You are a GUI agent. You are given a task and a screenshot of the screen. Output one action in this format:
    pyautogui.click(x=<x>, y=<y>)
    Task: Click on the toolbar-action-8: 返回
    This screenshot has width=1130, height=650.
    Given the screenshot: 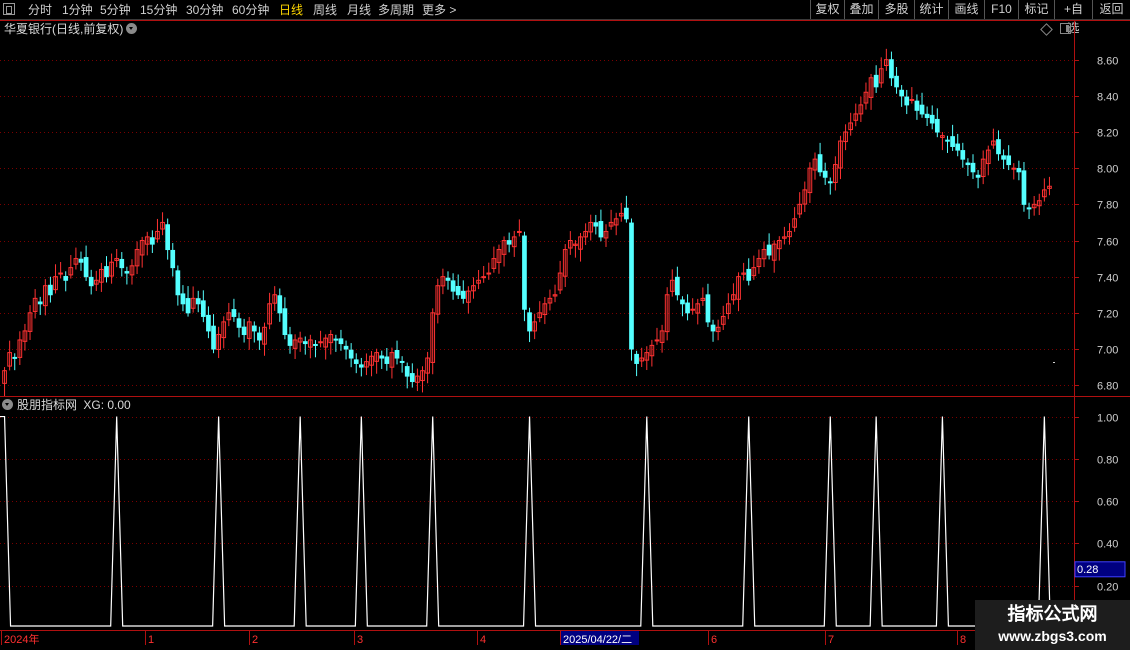 What is the action you would take?
    pyautogui.click(x=1111, y=9)
    